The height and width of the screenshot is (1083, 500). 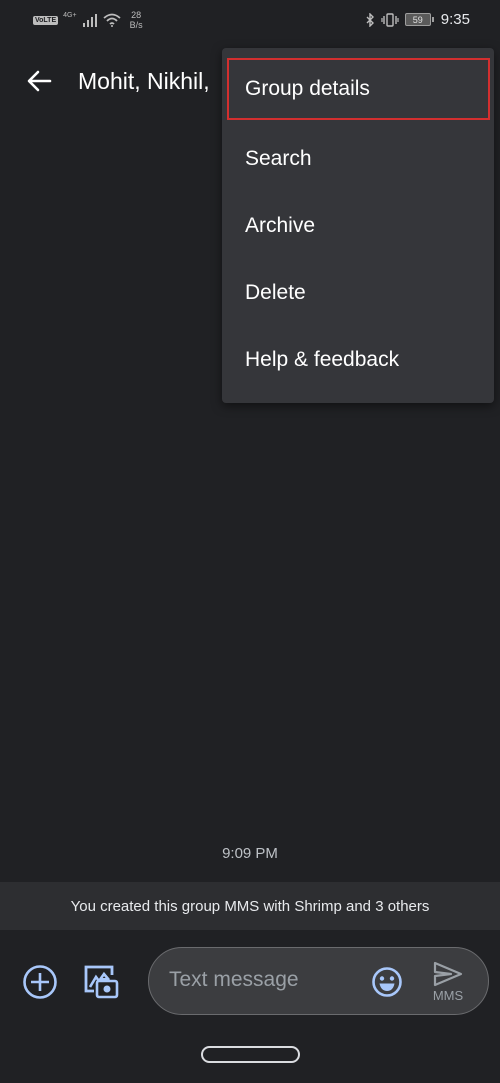 I want to click on status-left: VoLTE 4G+ 28 B/s, so click(x=88, y=20).